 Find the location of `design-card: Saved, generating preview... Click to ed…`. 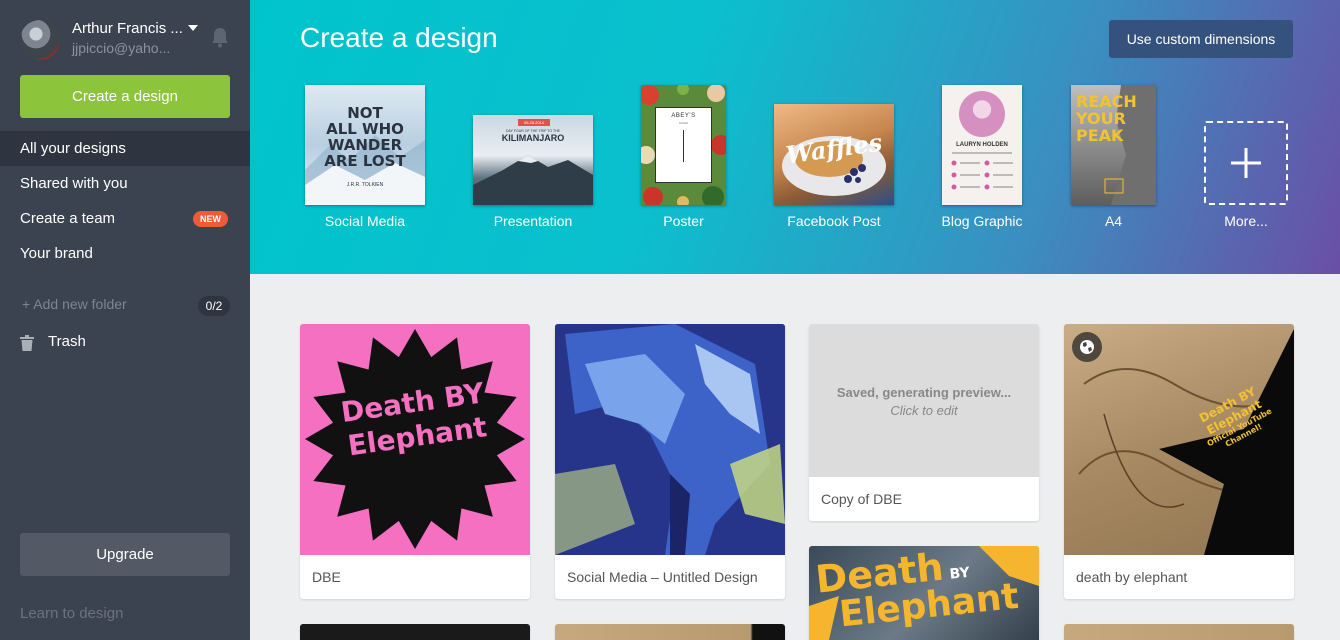

design-card: Saved, generating preview... Click to ed… is located at coordinates (924, 422).